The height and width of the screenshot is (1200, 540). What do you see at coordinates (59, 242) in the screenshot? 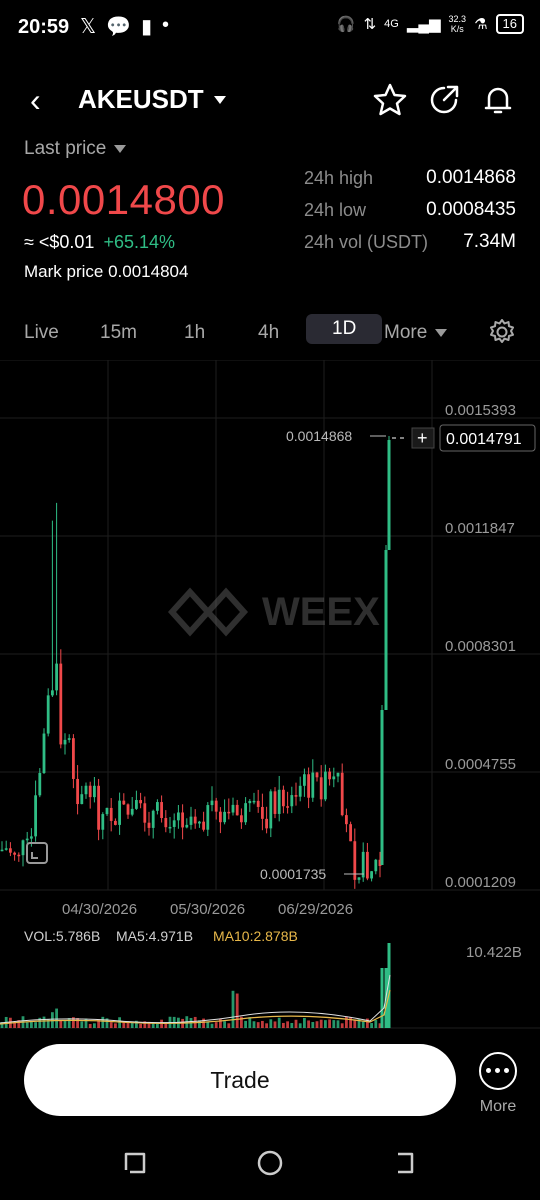
I see `approx-usd-value: ≈ <$0.01` at bounding box center [59, 242].